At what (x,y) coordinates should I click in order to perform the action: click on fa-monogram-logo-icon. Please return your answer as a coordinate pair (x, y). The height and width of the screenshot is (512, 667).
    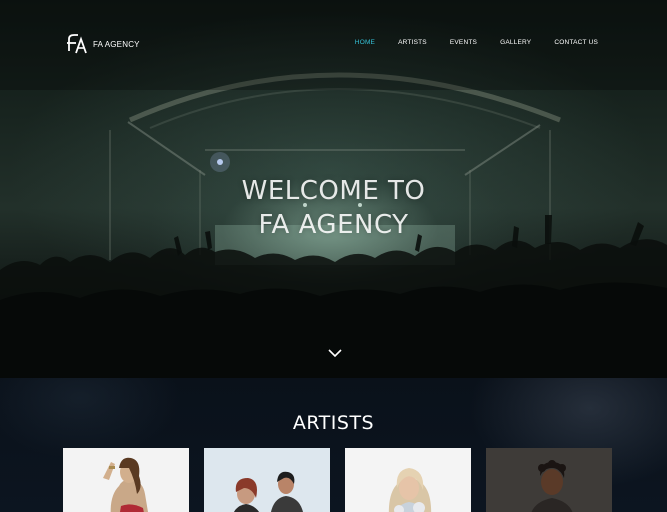
    Looking at the image, I should click on (77, 44).